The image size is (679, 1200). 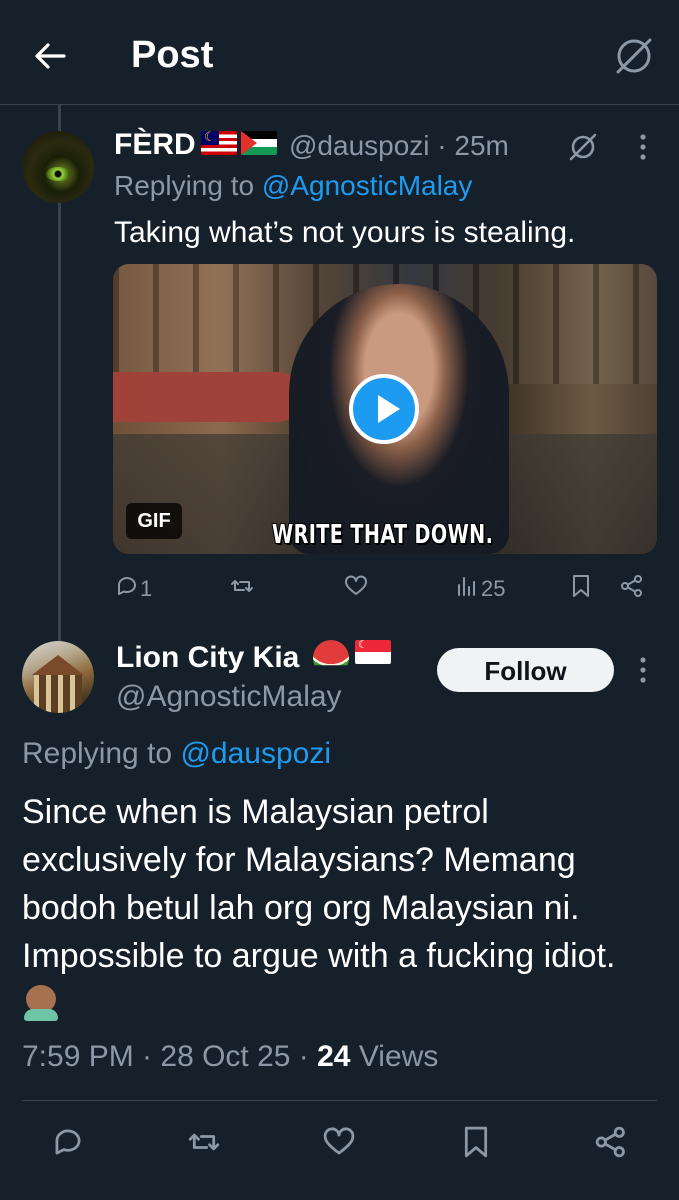 What do you see at coordinates (259, 142) in the screenshot?
I see `palestine-flag-icon` at bounding box center [259, 142].